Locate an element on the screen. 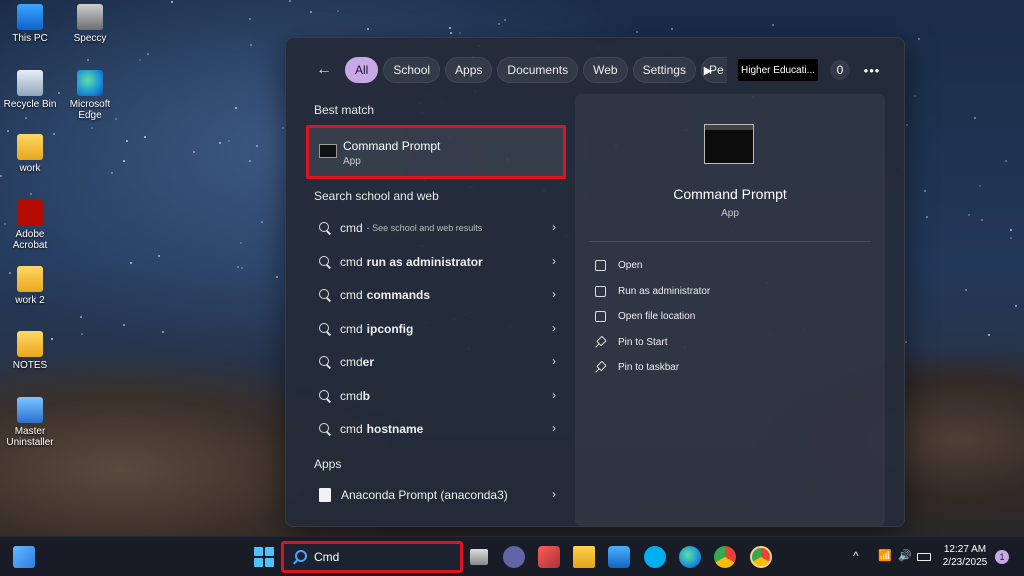 The width and height of the screenshot is (1024, 576). preview-subtitle: App is located at coordinates (730, 213).